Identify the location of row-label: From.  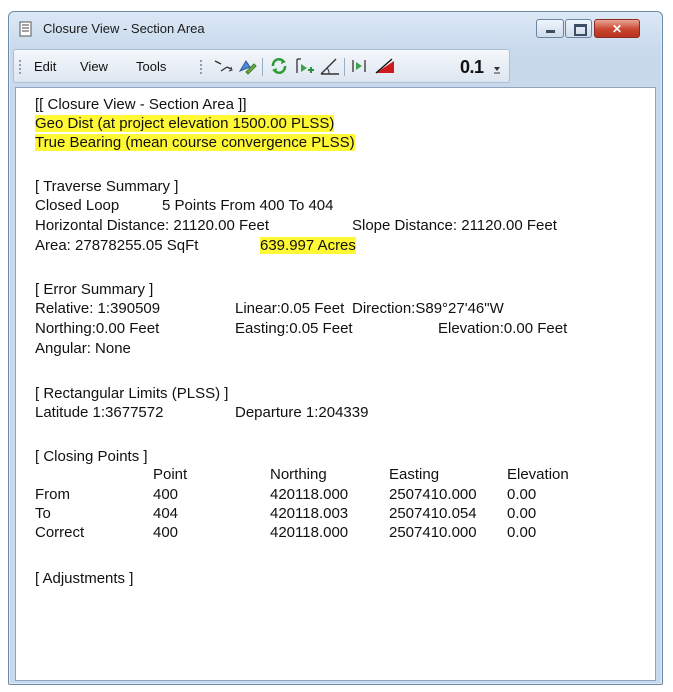
(52, 494).